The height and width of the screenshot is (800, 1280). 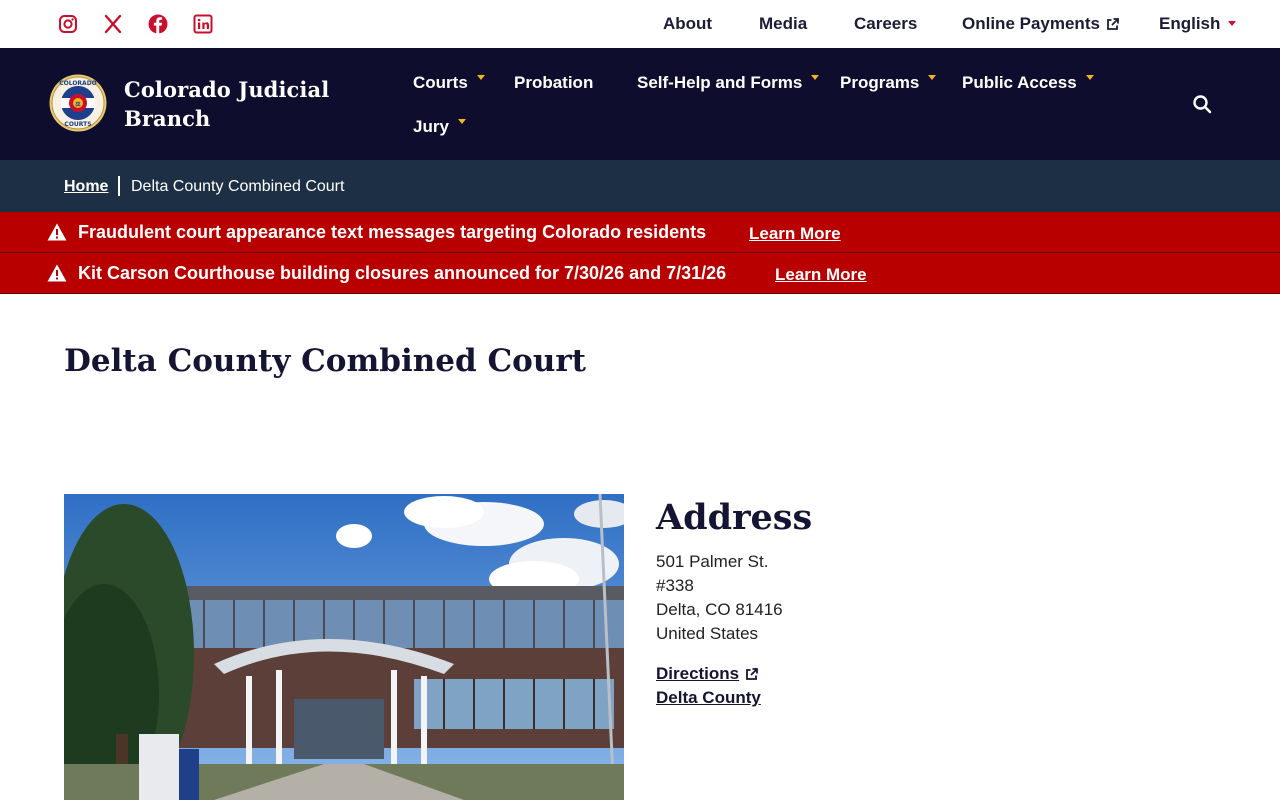 I want to click on breadcrumb-separator, so click(x=119, y=186).